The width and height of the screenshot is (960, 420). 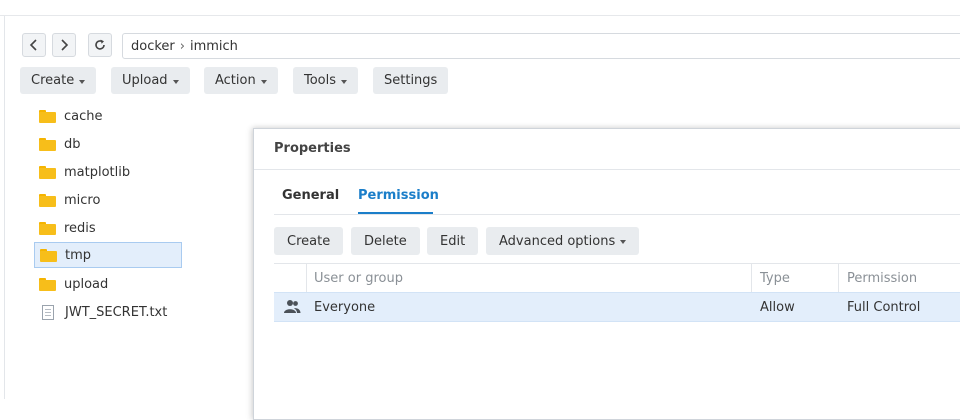 I want to click on file-name: JWT_SECRET.txt, so click(x=116, y=312).